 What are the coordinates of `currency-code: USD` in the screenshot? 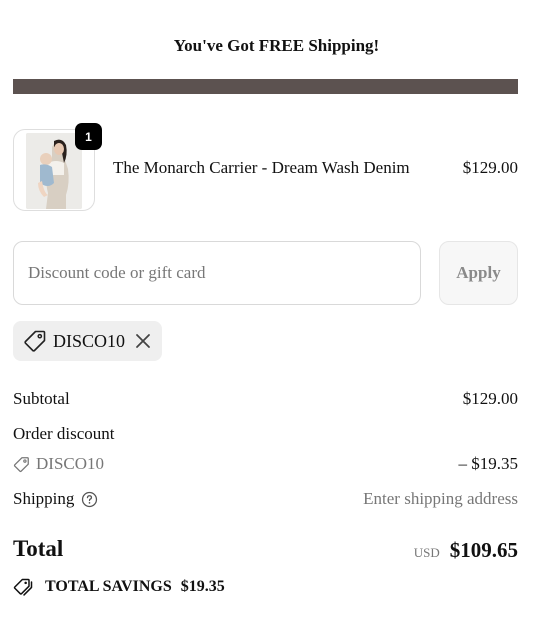 It's located at (426, 552).